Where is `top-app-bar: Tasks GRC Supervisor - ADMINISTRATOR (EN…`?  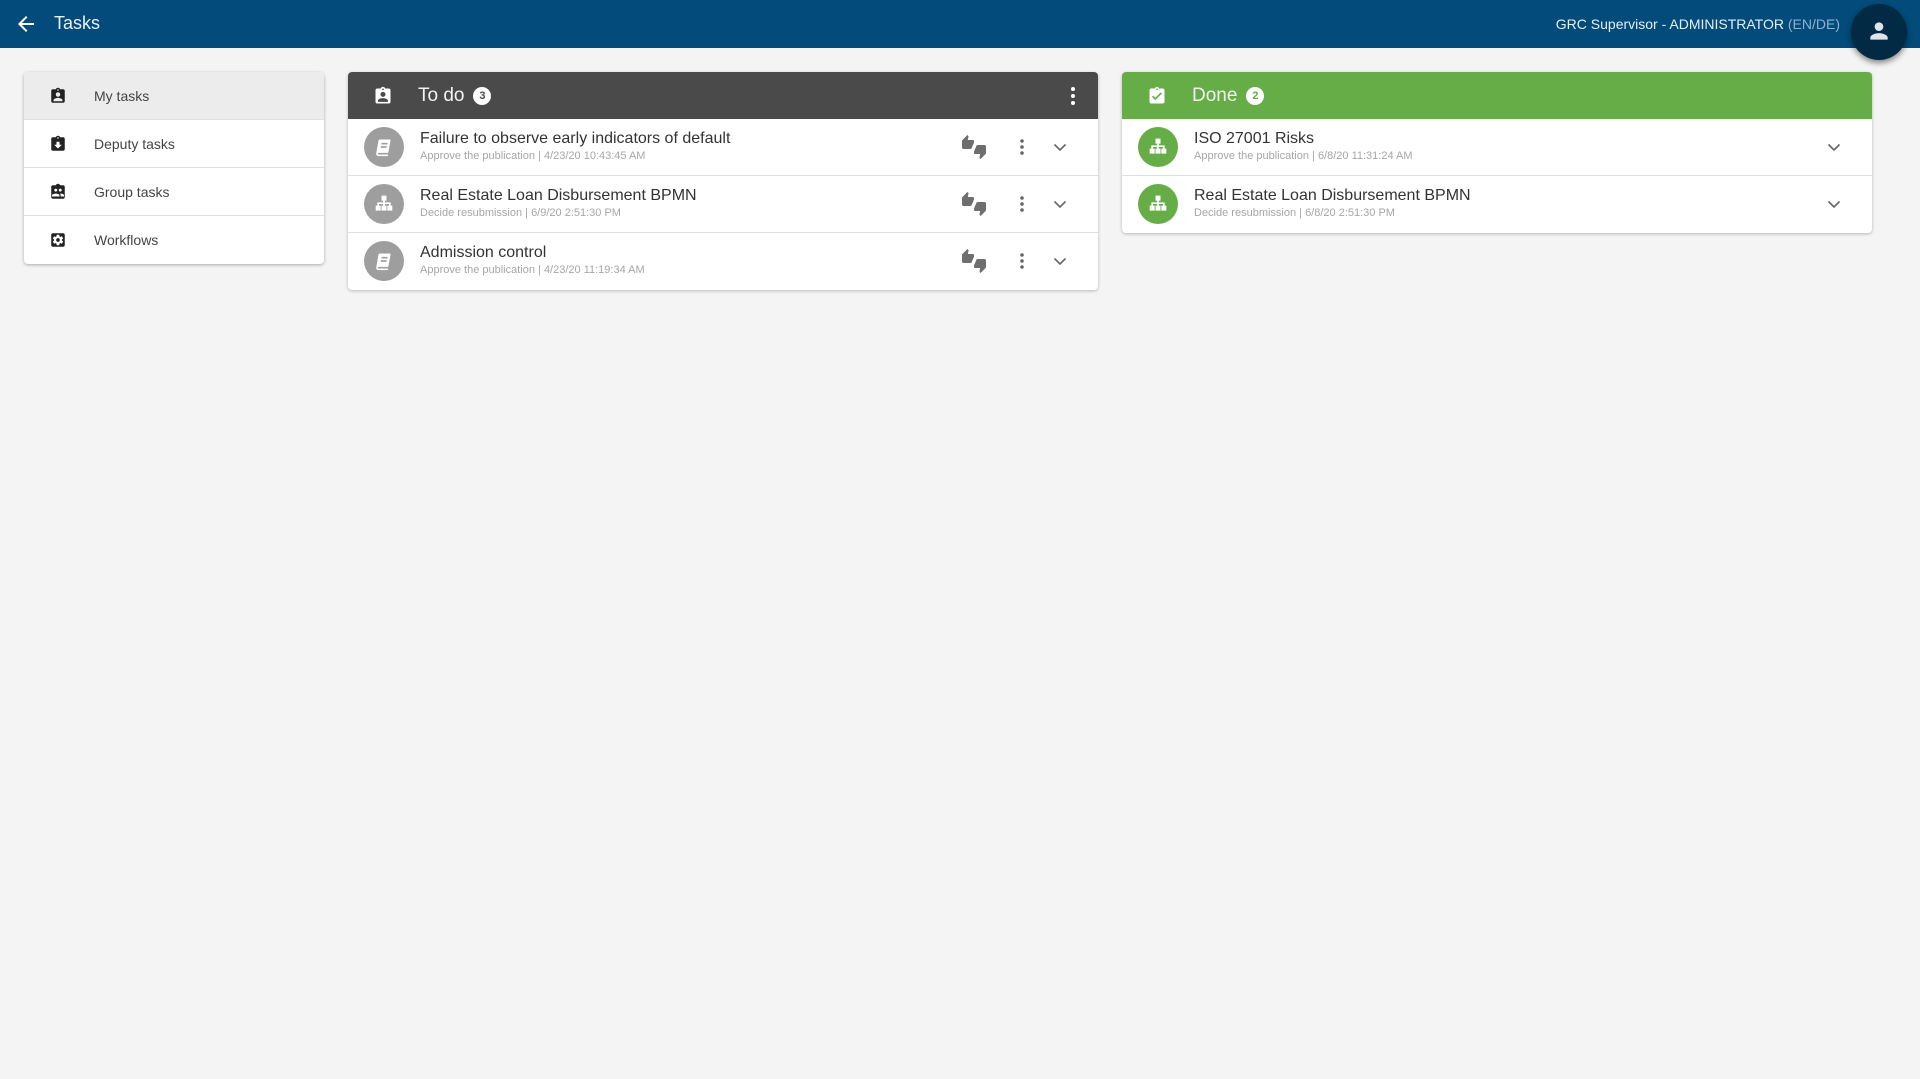 top-app-bar: Tasks GRC Supervisor - ADMINISTRATOR (EN… is located at coordinates (960, 30).